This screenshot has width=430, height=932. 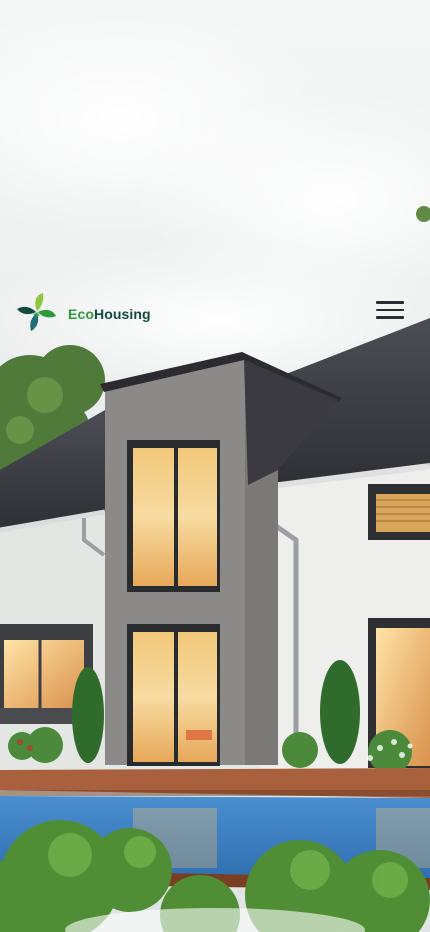 I want to click on brand-name: EcoHousing, so click(x=109, y=314).